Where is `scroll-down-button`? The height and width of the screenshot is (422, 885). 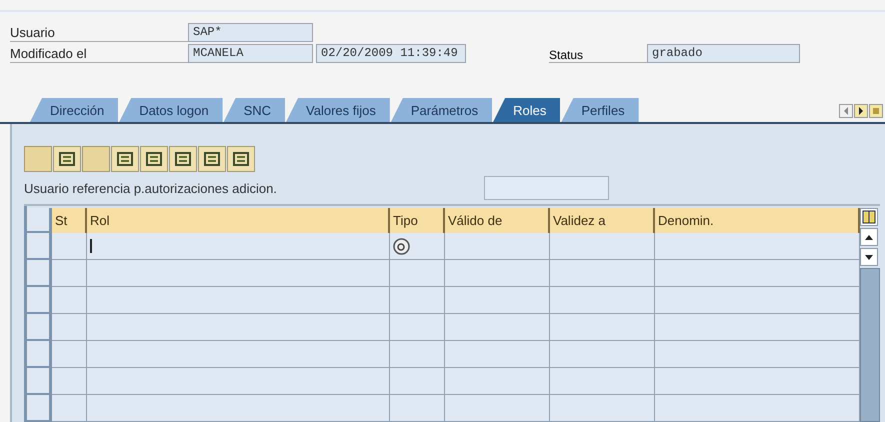 scroll-down-button is located at coordinates (869, 257).